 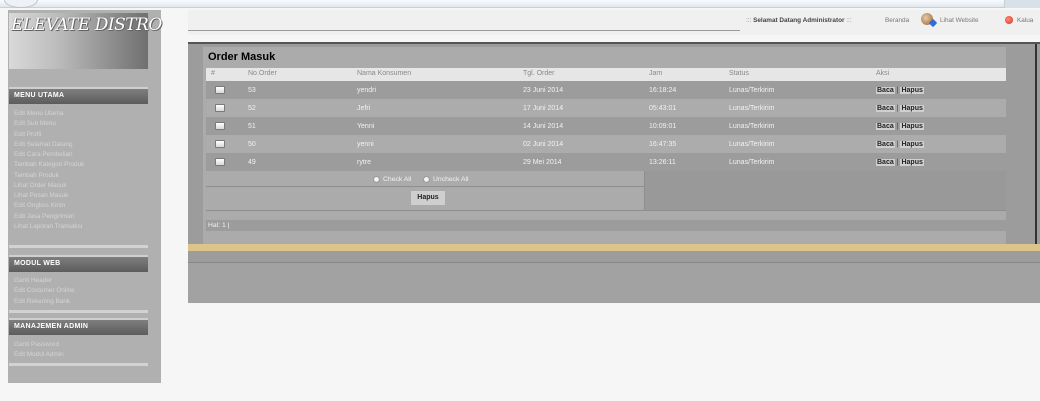 What do you see at coordinates (663, 126) in the screenshot?
I see `cell-jam: 10:09:01` at bounding box center [663, 126].